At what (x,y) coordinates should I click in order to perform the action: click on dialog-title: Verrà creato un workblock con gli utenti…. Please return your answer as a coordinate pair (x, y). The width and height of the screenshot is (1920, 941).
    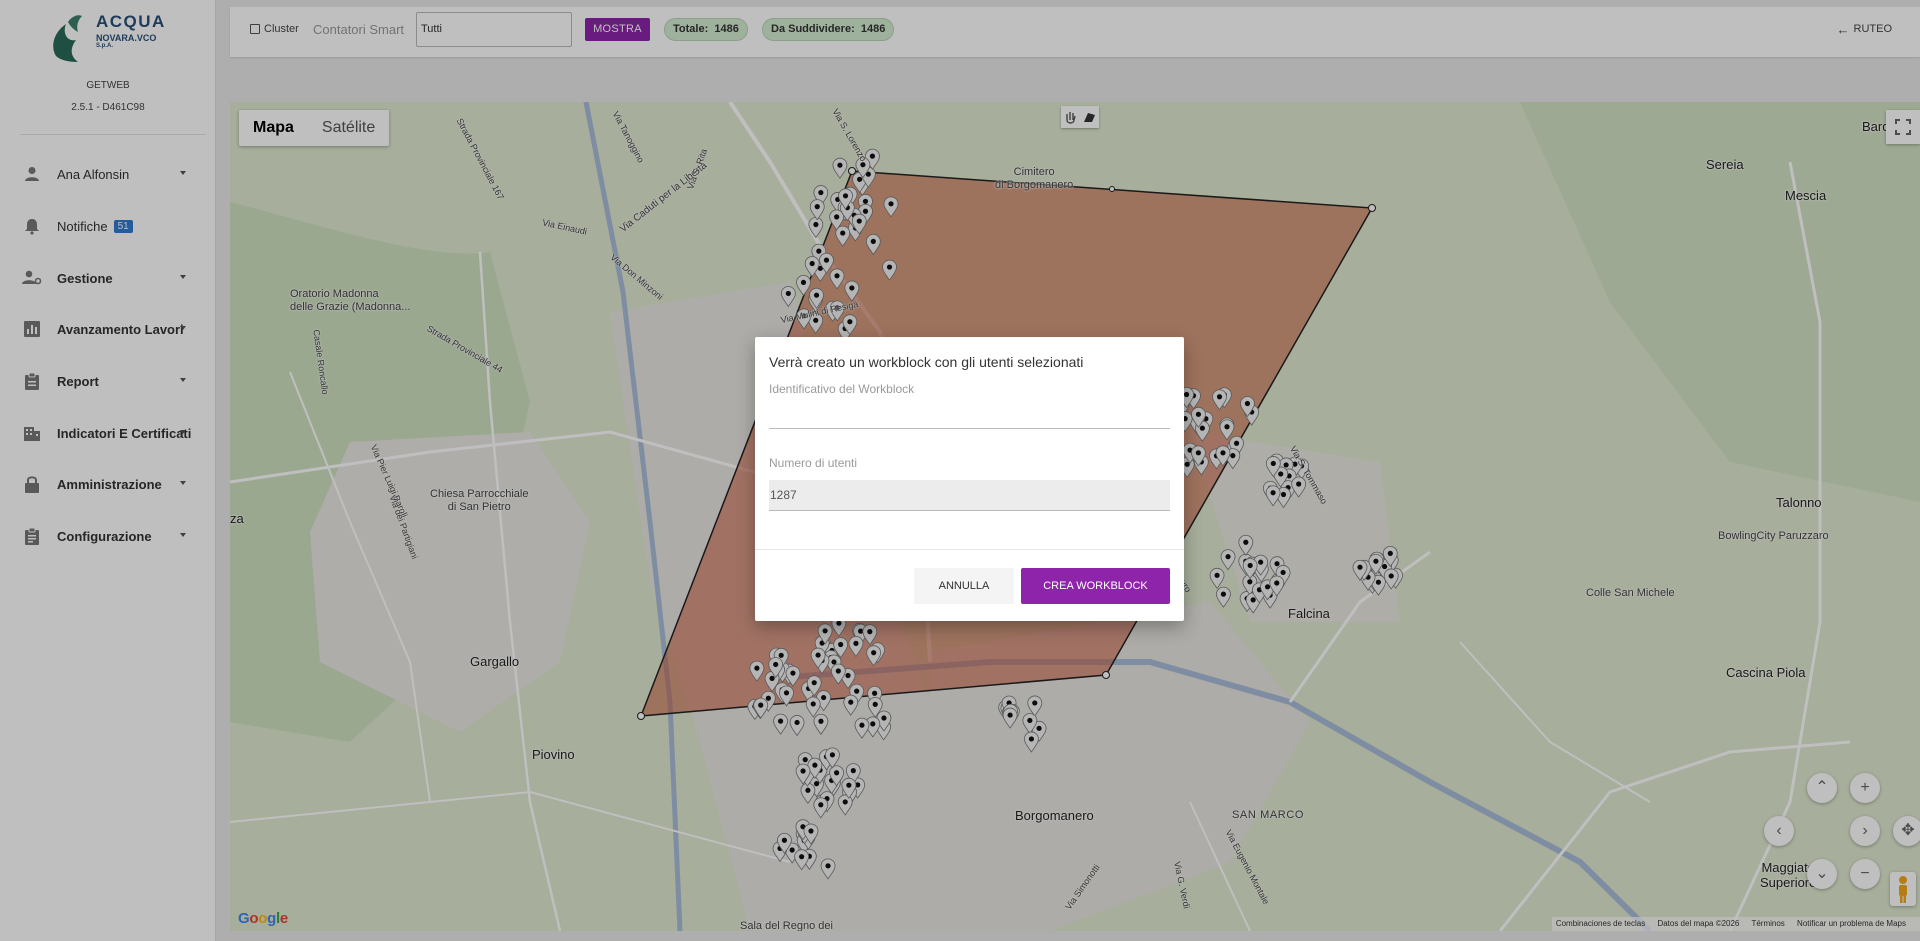
    Looking at the image, I should click on (926, 362).